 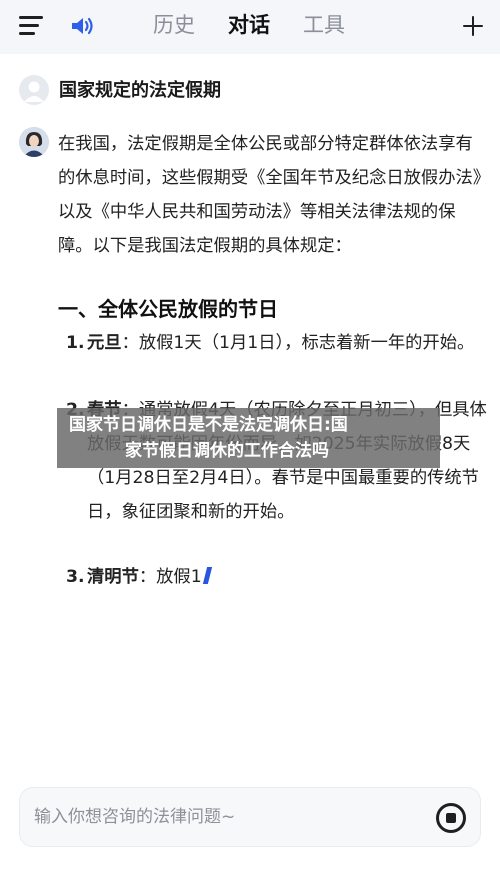 What do you see at coordinates (170, 577) in the screenshot?
I see `holiday-detail: ：放假1` at bounding box center [170, 577].